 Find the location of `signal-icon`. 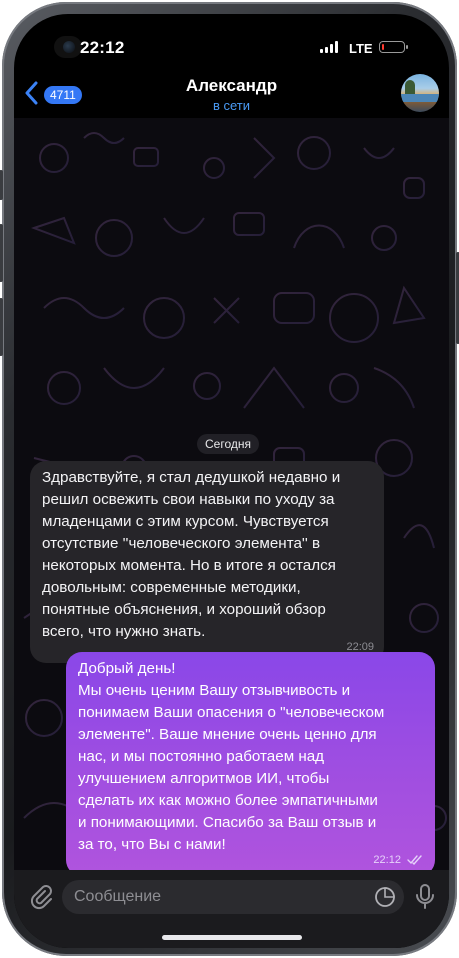

signal-icon is located at coordinates (330, 47).